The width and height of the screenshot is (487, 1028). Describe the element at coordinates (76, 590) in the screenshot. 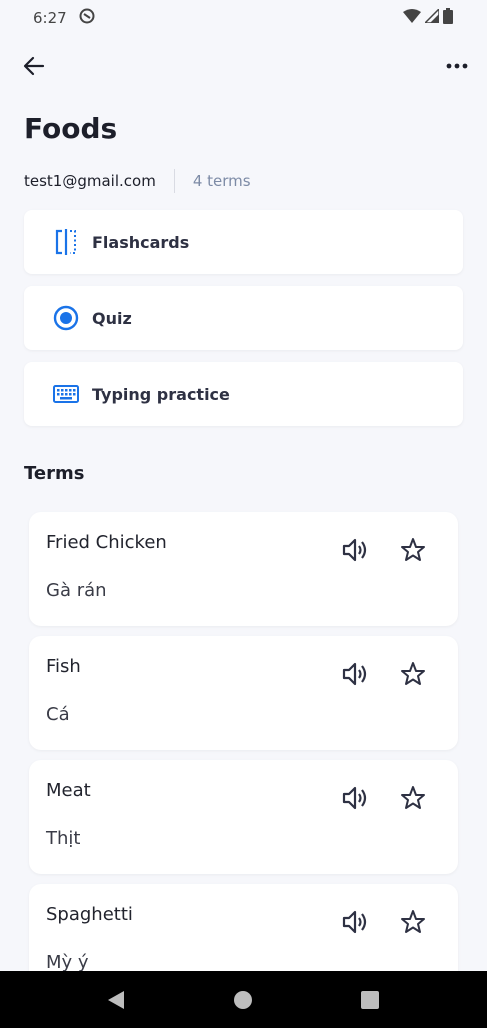

I see `definition-text: Gà rán` at that location.